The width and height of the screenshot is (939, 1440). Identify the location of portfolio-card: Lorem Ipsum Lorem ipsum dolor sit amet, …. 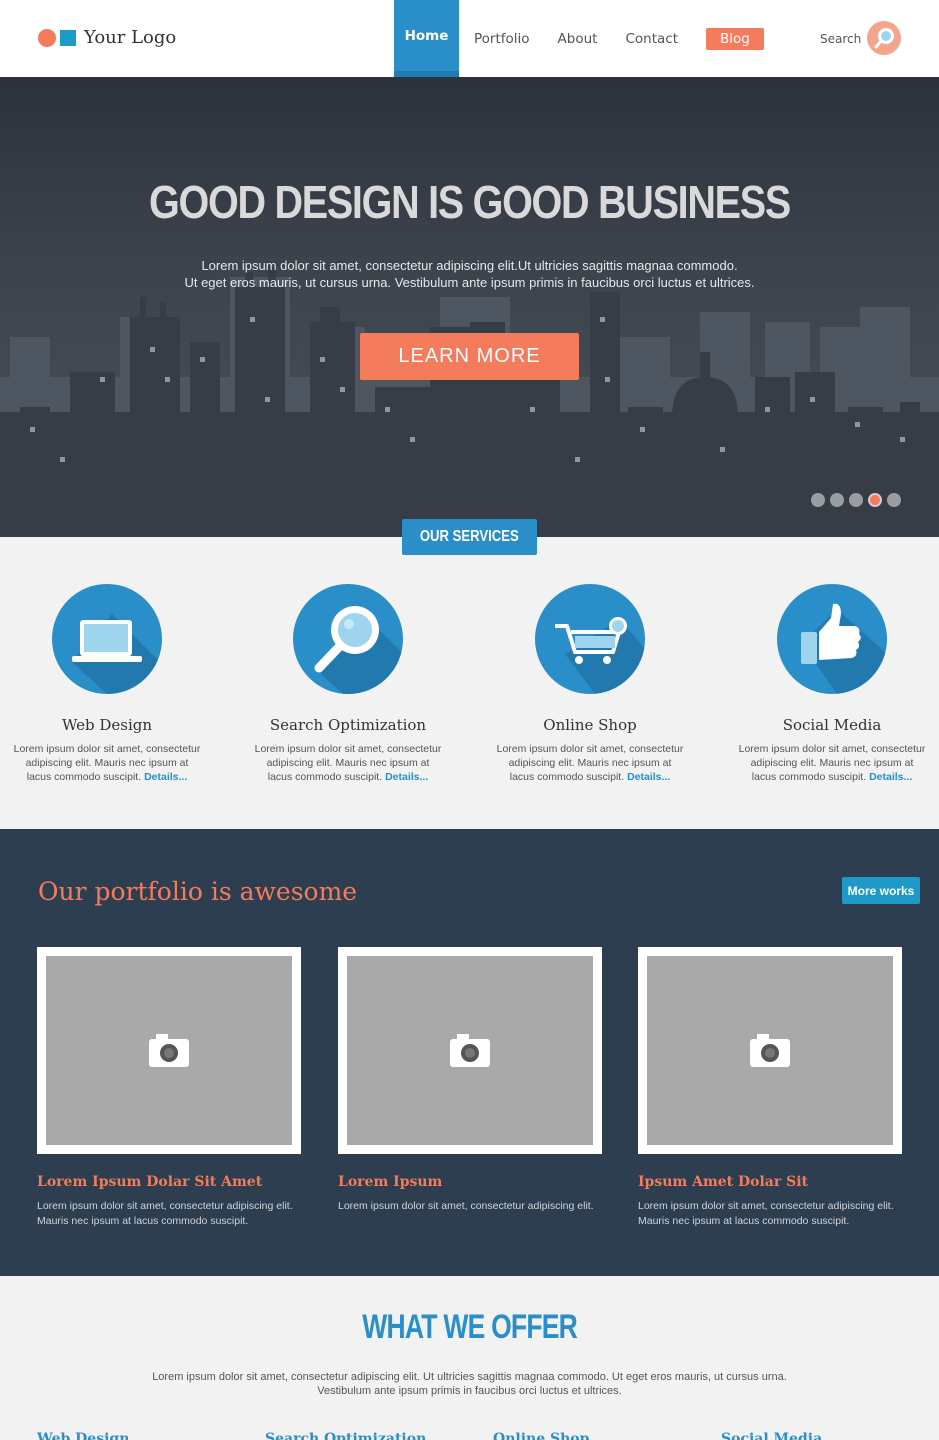
(470, 1080).